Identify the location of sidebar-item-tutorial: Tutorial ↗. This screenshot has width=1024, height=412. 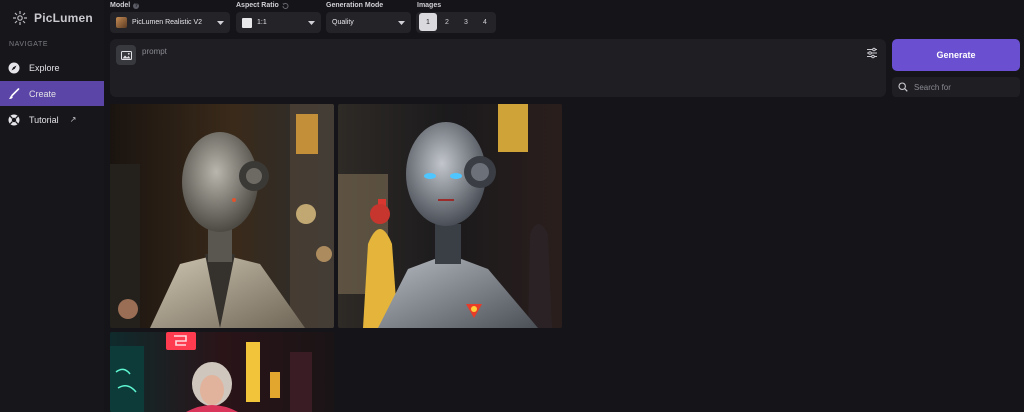
(52, 119).